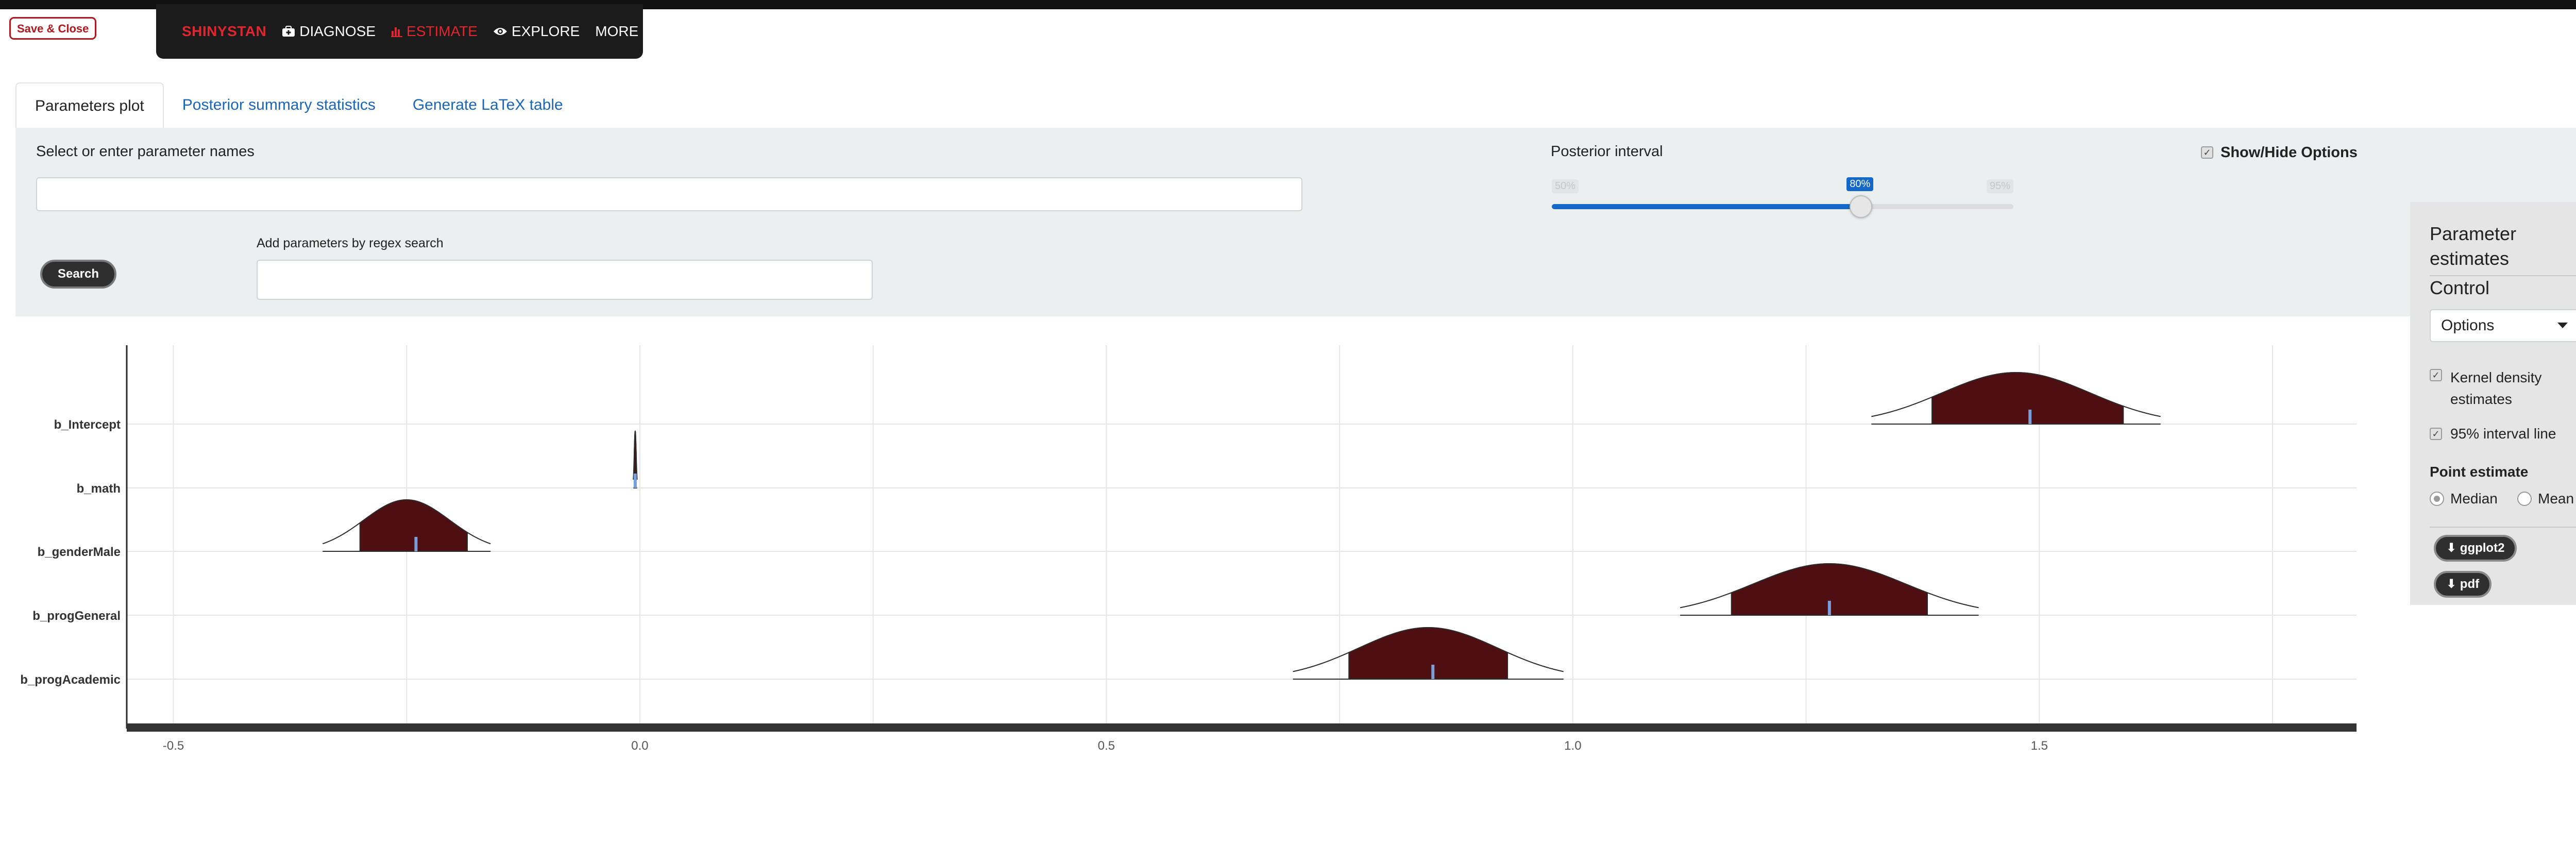 The image size is (2576, 861). What do you see at coordinates (2460, 287) in the screenshot?
I see `control-title: Control` at bounding box center [2460, 287].